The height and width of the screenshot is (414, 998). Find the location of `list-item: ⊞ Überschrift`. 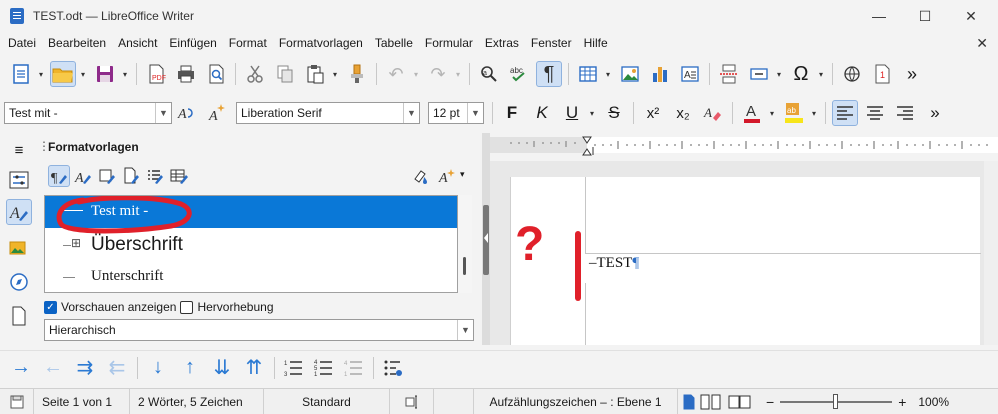

list-item: ⊞ Überschrift is located at coordinates (251, 246).